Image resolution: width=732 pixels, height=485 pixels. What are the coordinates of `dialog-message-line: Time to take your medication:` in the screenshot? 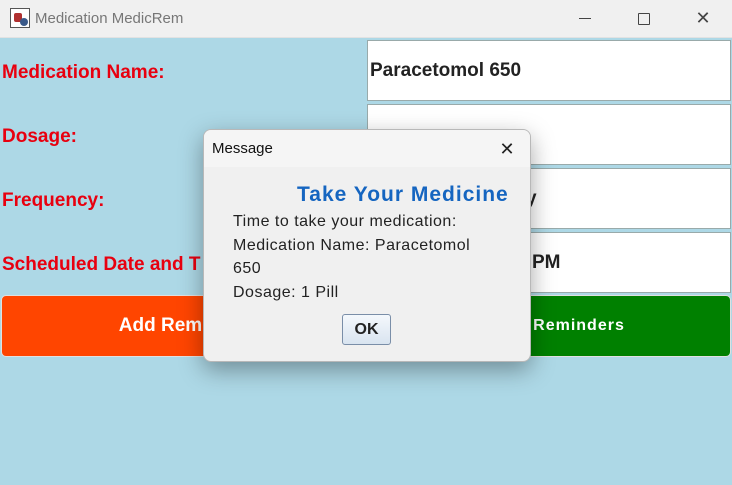 It's located at (345, 221).